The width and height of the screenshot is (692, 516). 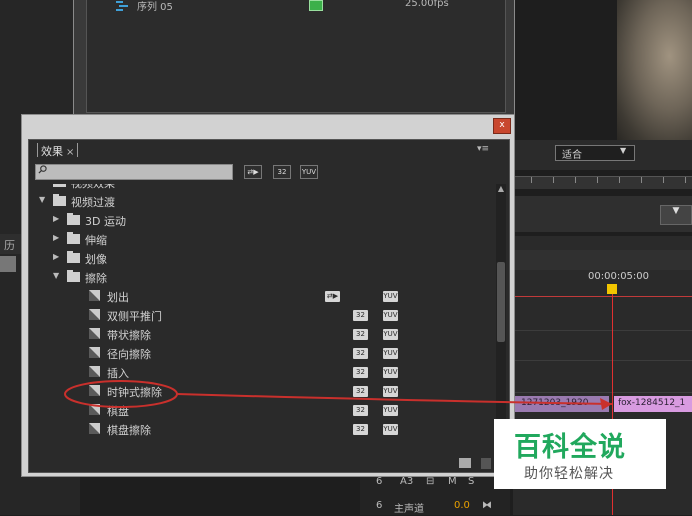 What do you see at coordinates (262, 277) in the screenshot?
I see `effects-folder: ▼ 擦除` at bounding box center [262, 277].